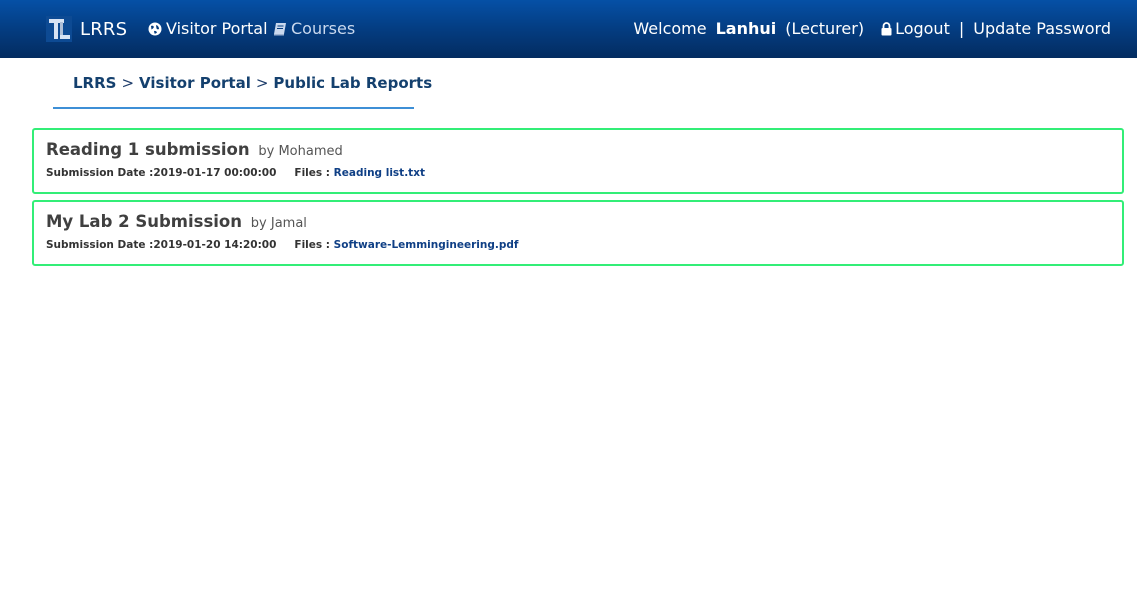 The image size is (1137, 589). What do you see at coordinates (825, 28) in the screenshot?
I see `user-role: (Lecturer)` at bounding box center [825, 28].